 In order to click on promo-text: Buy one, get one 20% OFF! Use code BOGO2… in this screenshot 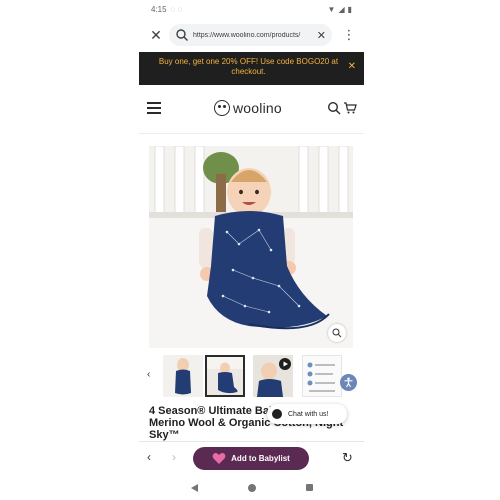, I will do `click(248, 66)`.